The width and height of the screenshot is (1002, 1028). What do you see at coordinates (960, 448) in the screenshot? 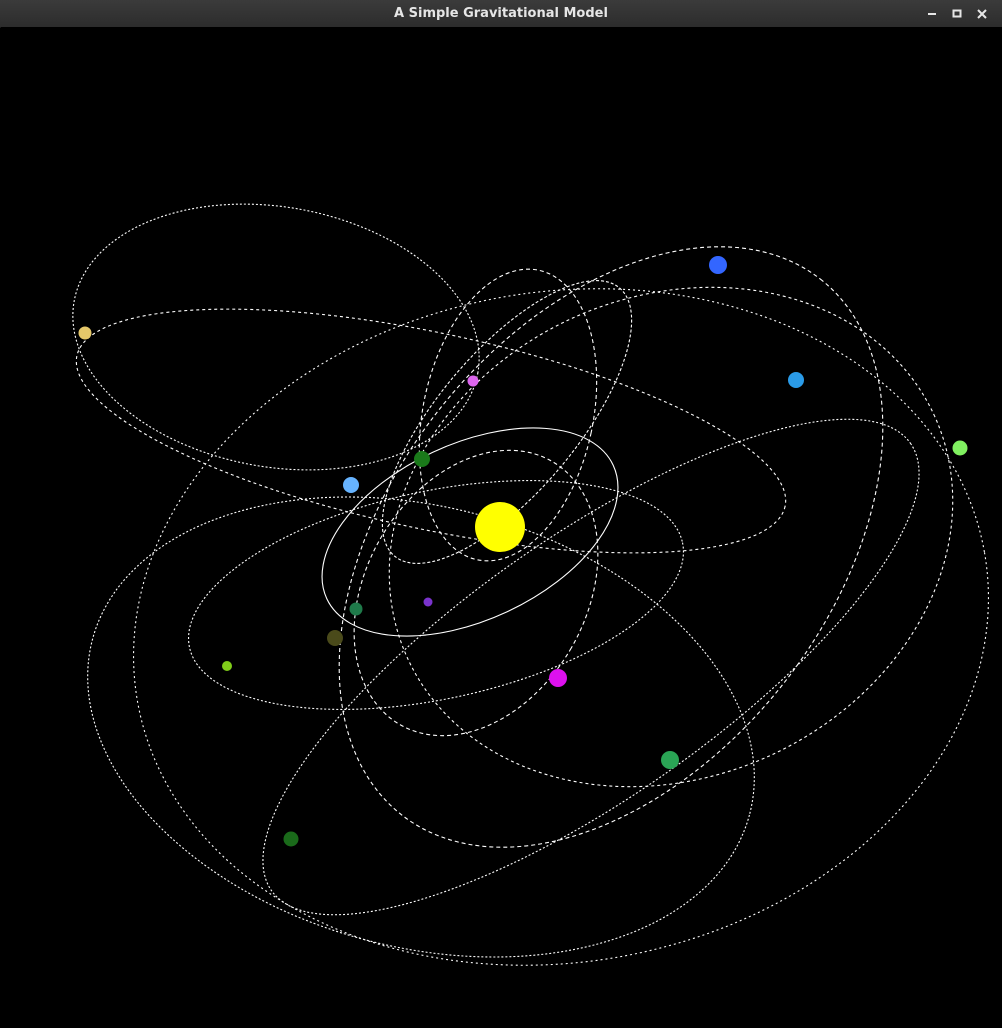
I see `body-light-green` at bounding box center [960, 448].